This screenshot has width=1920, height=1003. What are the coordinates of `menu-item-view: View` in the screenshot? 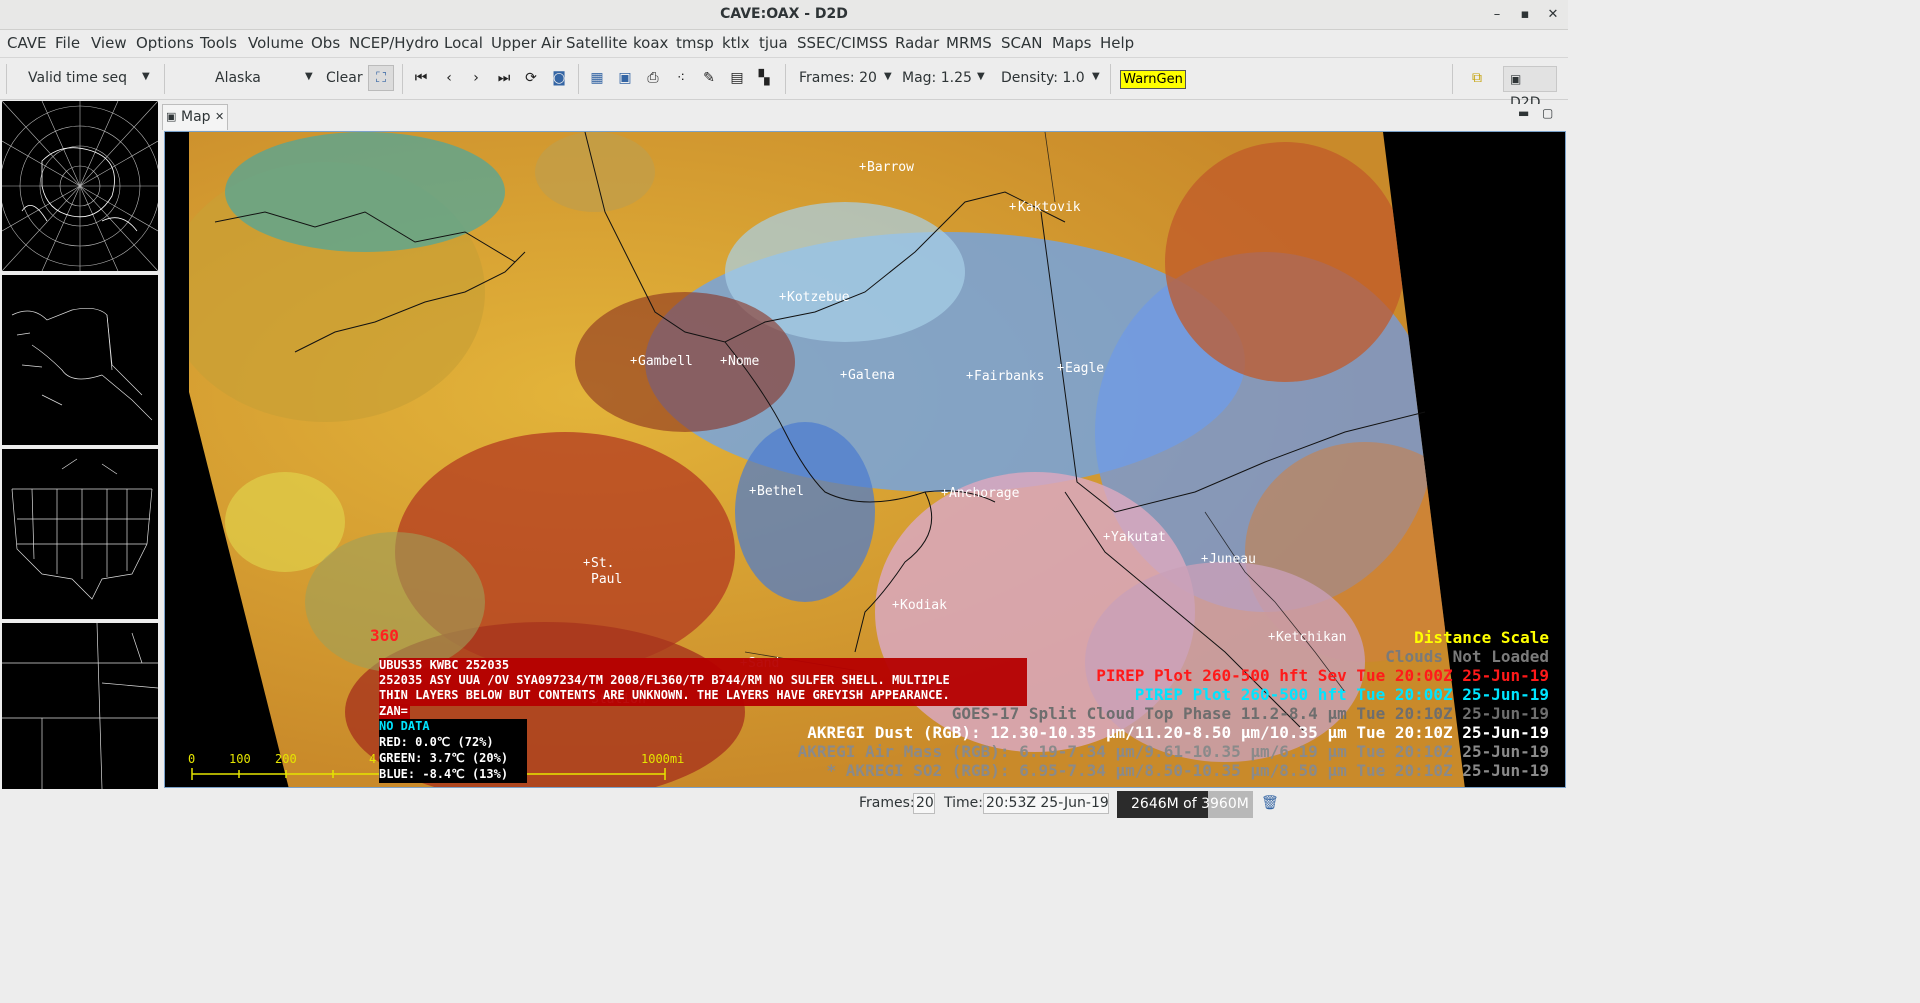 It's located at (109, 43).